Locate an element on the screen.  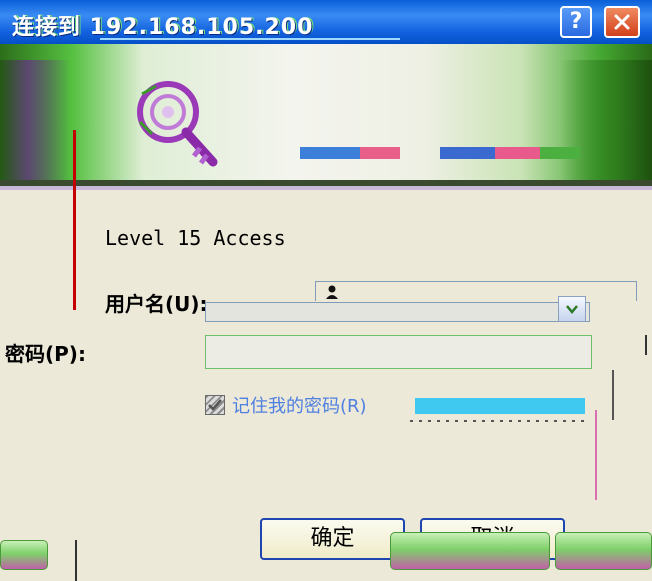
user-icon is located at coordinates (332, 292).